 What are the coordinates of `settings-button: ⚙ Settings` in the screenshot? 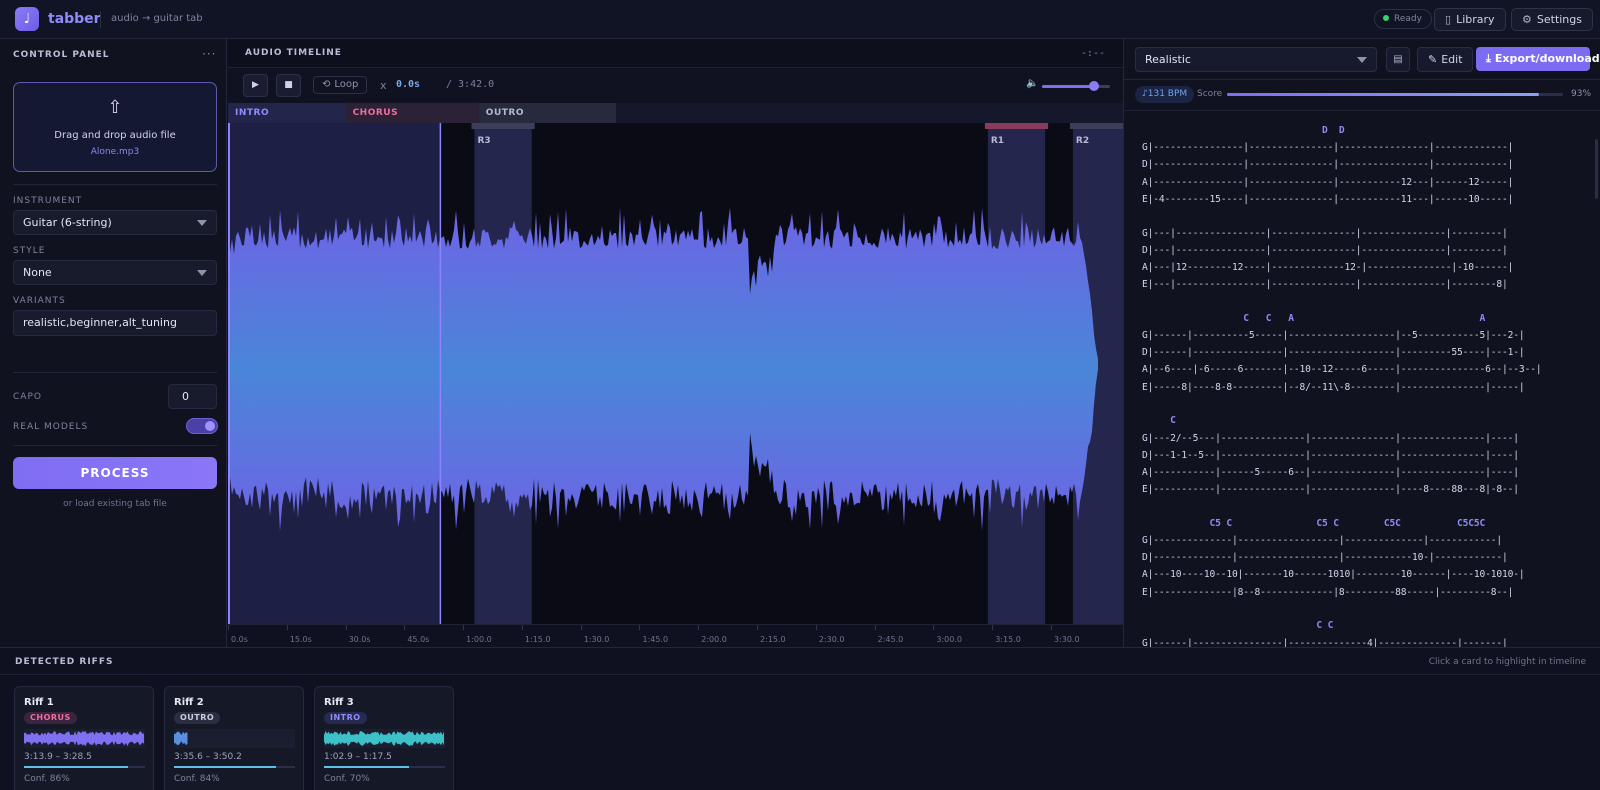 It's located at (1552, 19).